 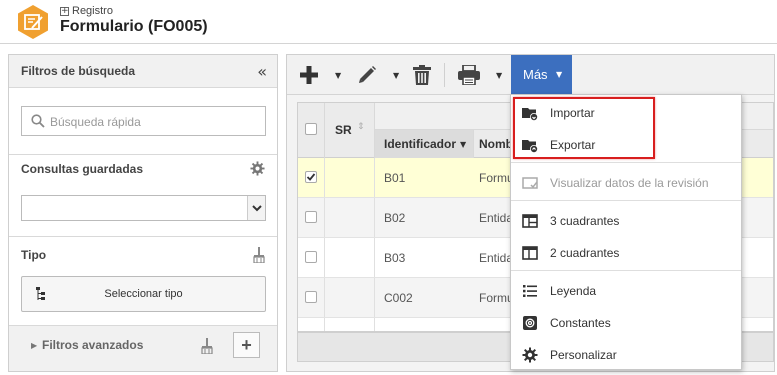 I want to click on menu-item-label: Visualizar datos de la revisión, so click(x=629, y=183).